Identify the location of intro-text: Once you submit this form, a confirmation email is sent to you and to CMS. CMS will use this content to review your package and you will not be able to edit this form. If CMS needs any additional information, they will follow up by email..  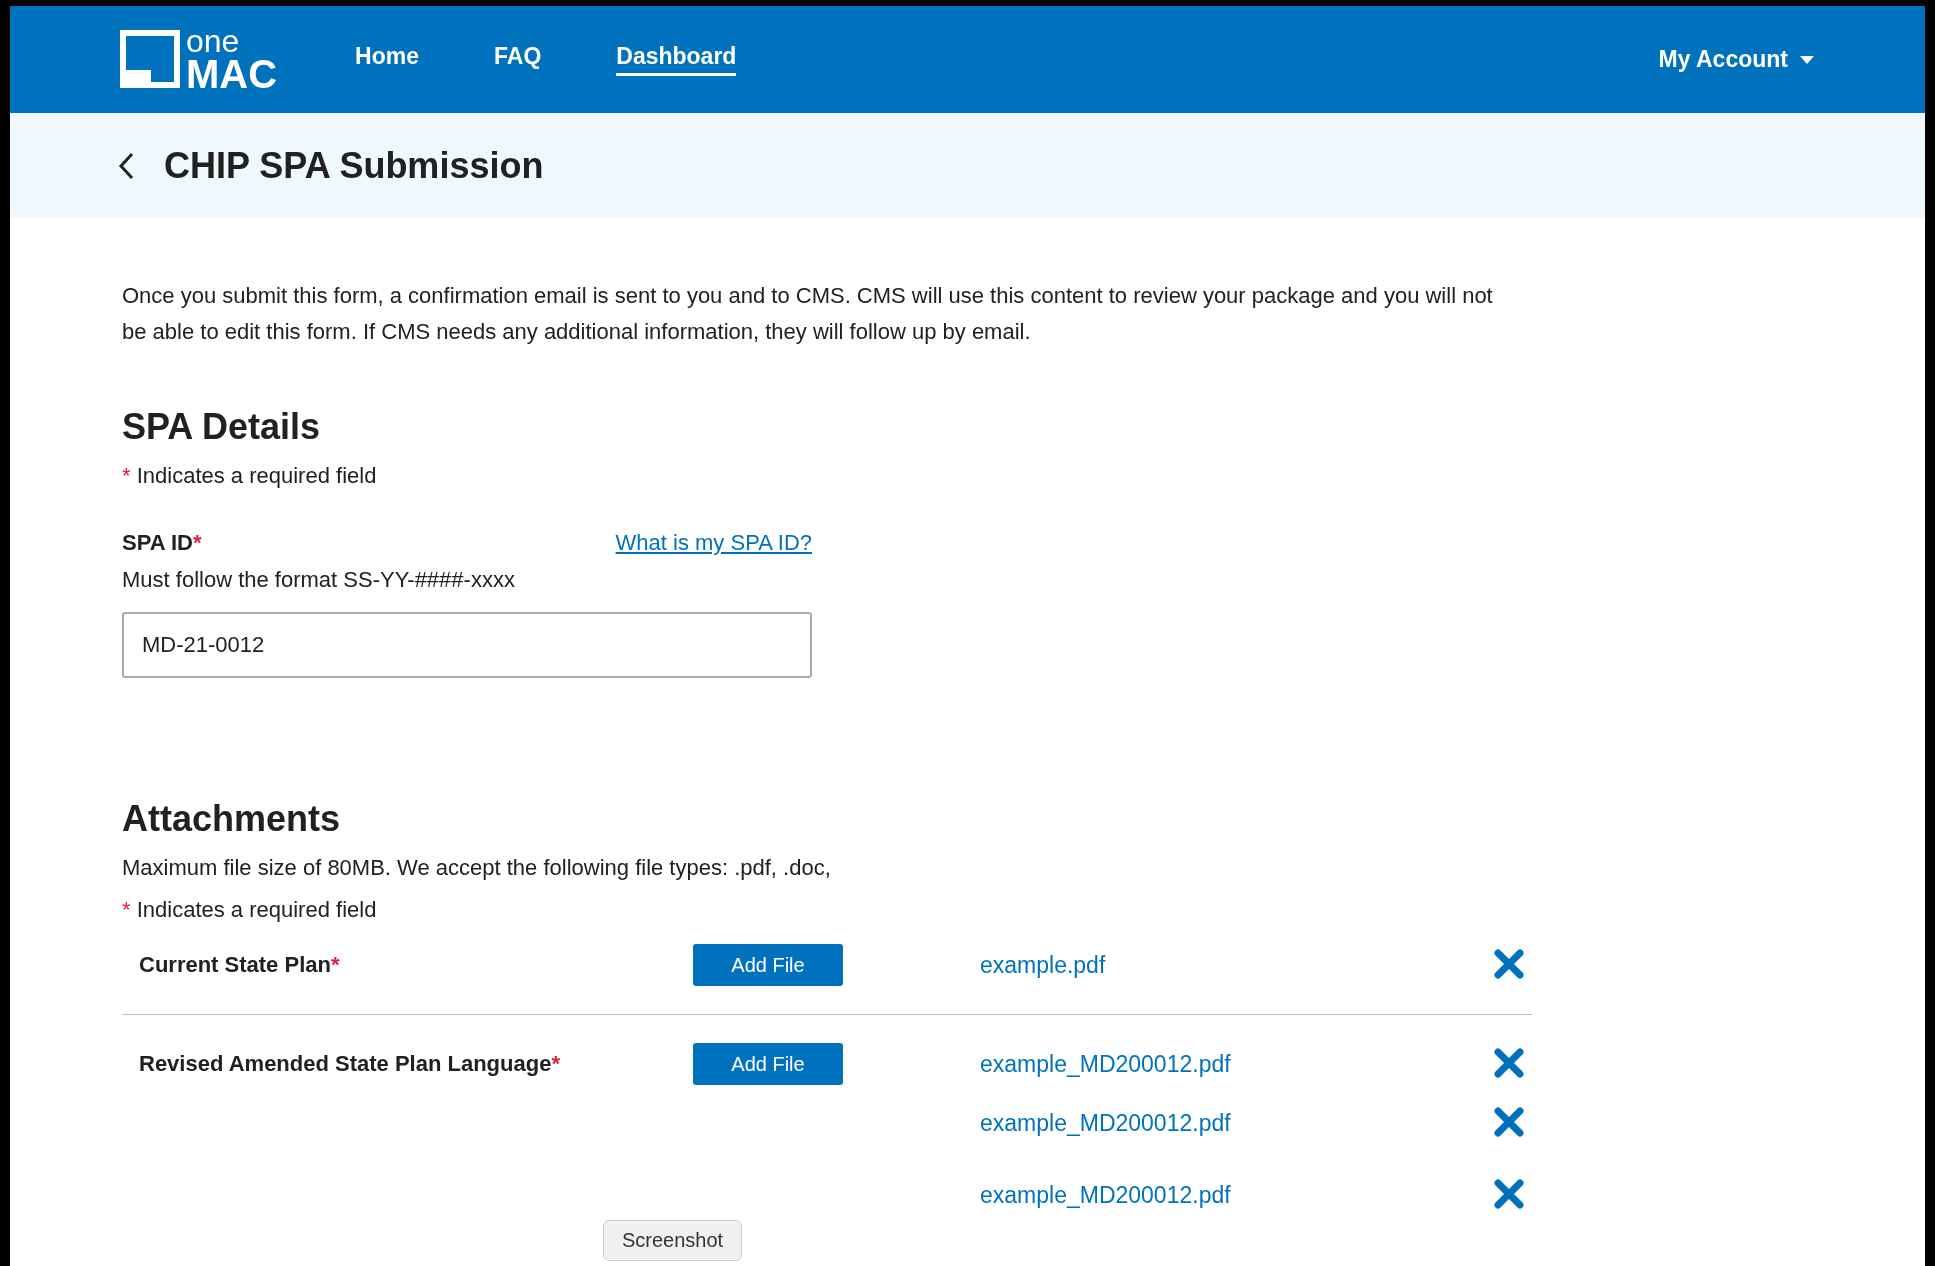
(808, 314).